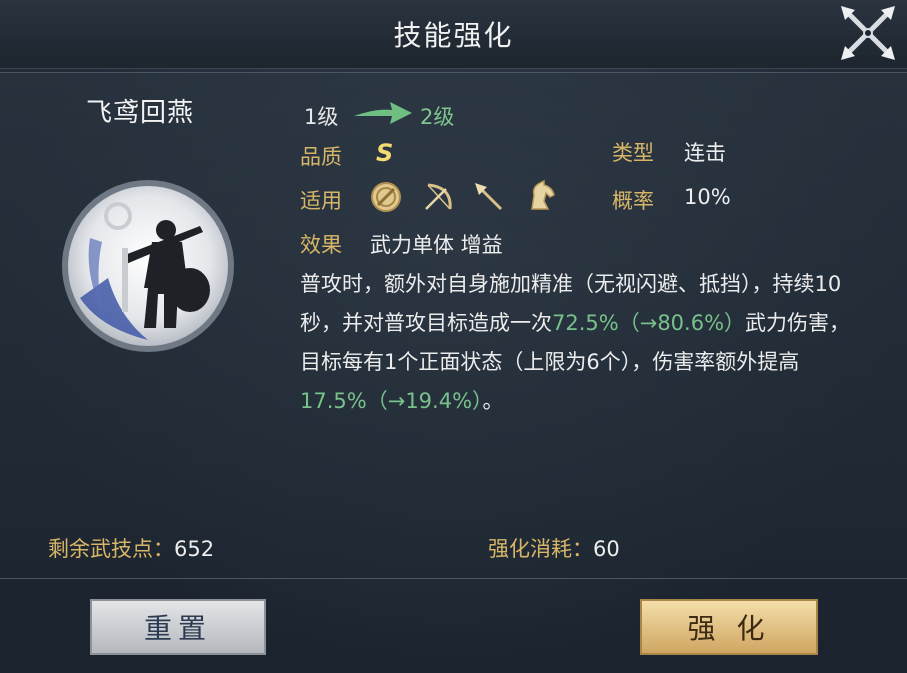 This screenshot has width=907, height=673. What do you see at coordinates (148, 266) in the screenshot?
I see `skill-portrait` at bounding box center [148, 266].